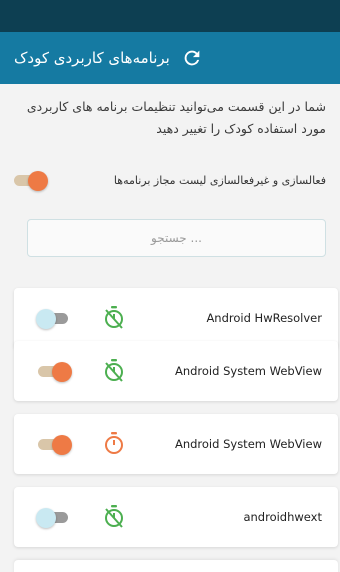  Describe the element at coordinates (114, 444) in the screenshot. I see `timer-icon` at that location.